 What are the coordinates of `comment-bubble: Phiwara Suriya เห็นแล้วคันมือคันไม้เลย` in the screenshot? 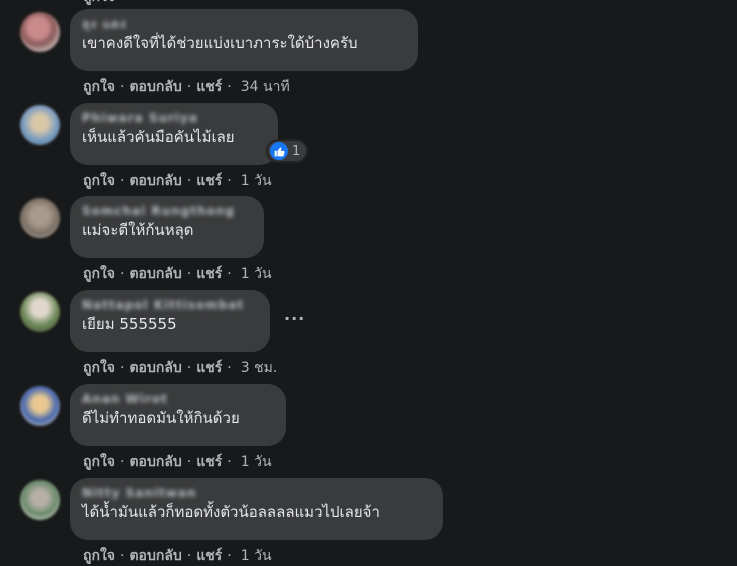 It's located at (174, 134).